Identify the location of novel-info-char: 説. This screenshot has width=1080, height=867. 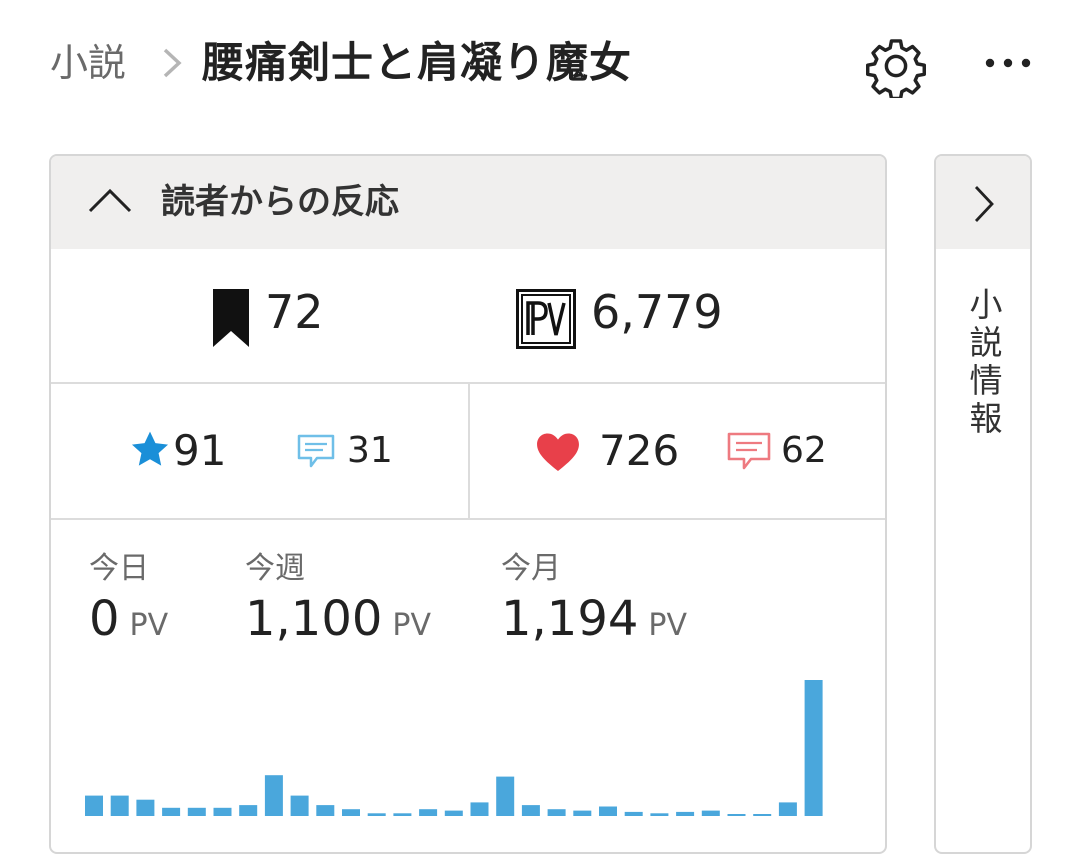
(986, 342).